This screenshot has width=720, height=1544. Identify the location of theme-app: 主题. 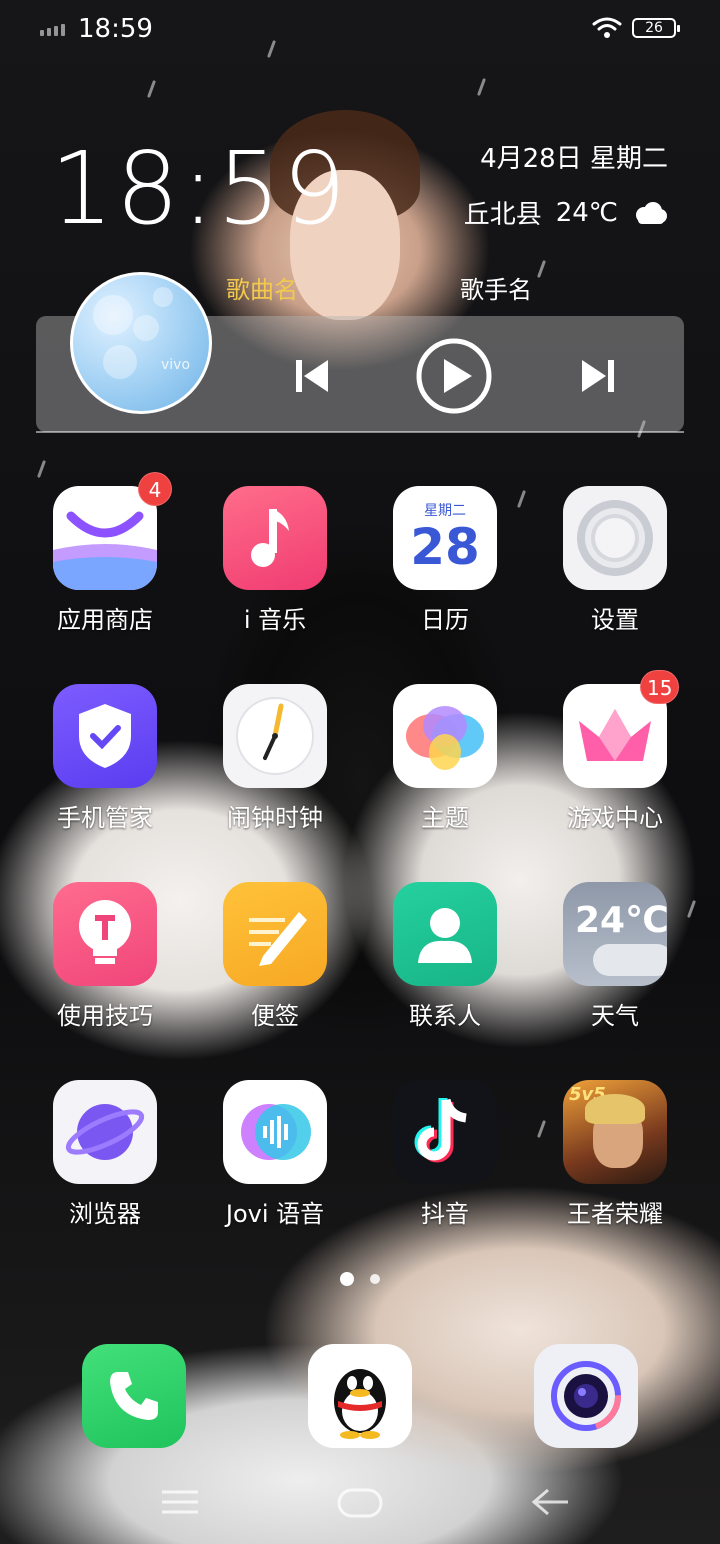
(445, 758).